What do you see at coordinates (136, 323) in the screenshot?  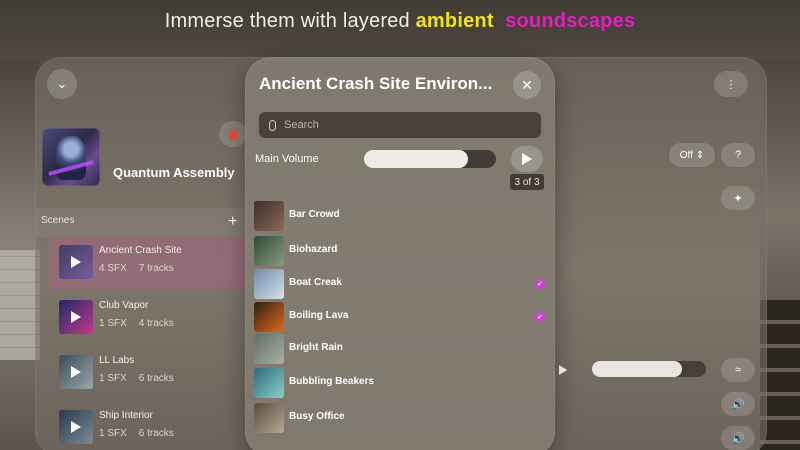 I see `scene-meta: 1 SFX 4 tracks` at bounding box center [136, 323].